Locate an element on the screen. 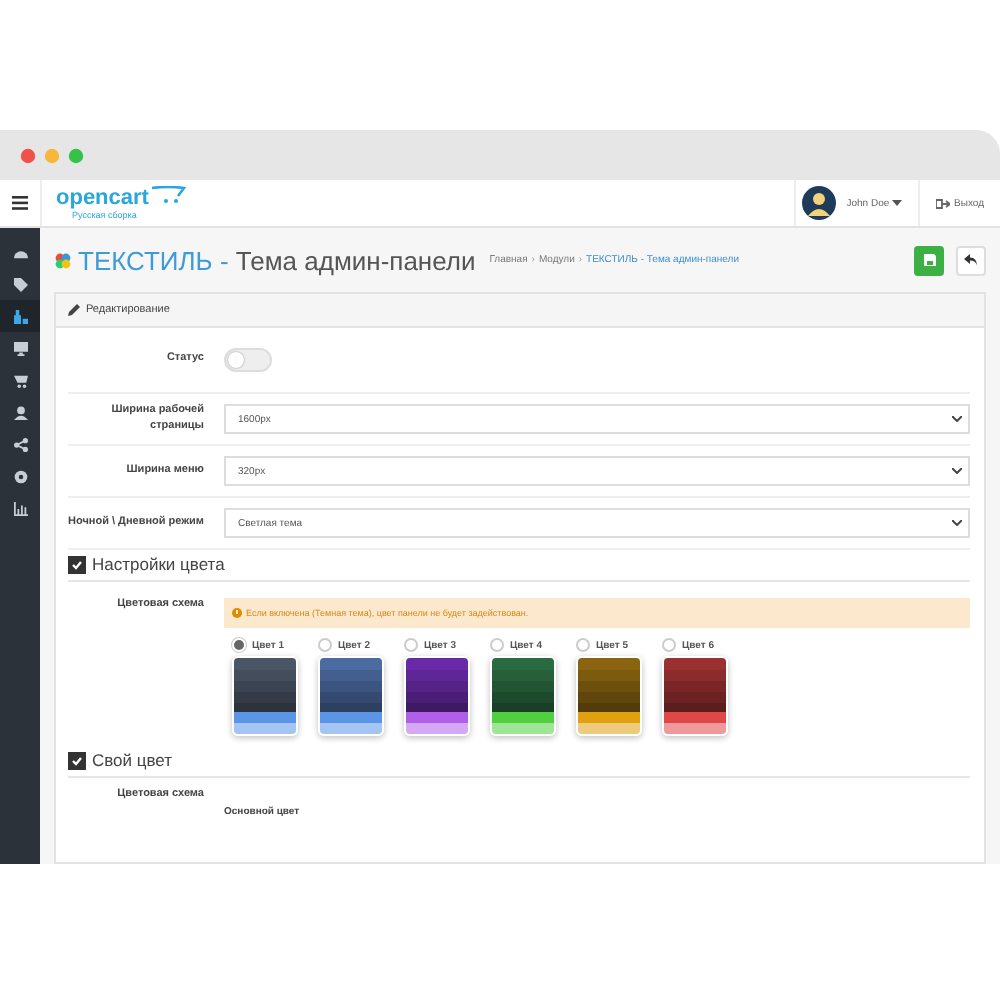 The width and height of the screenshot is (1000, 1000). marketing-icon is located at coordinates (20, 444).